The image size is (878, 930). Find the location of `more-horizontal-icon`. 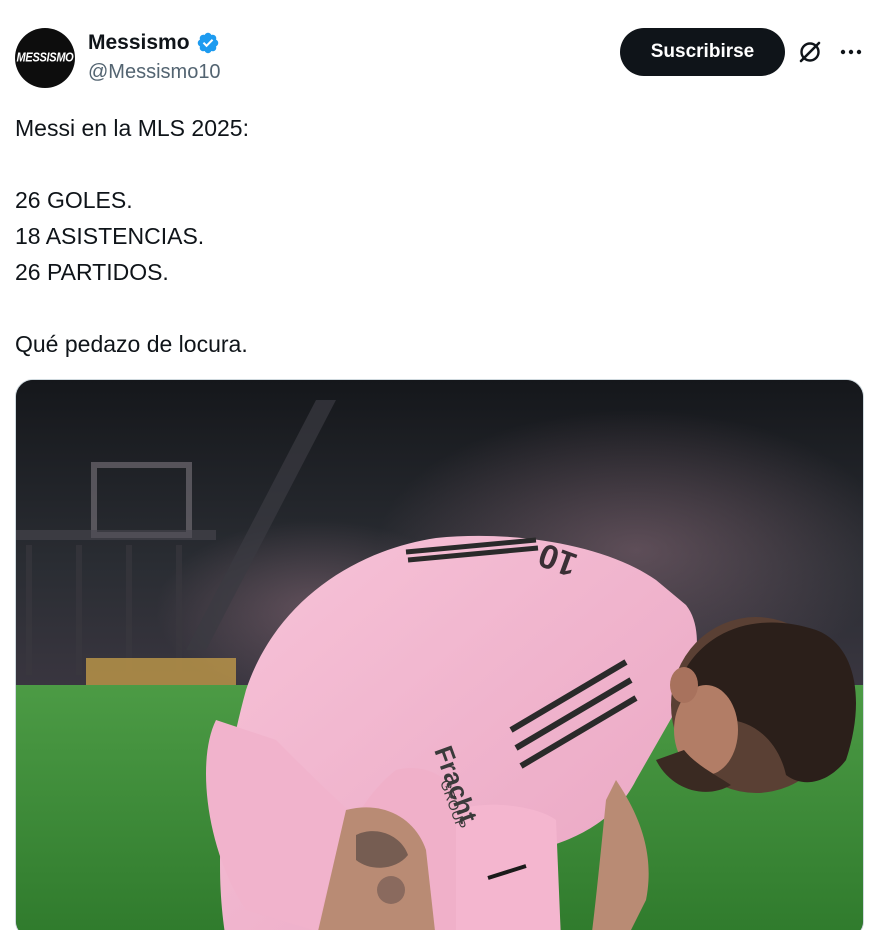

more-horizontal-icon is located at coordinates (851, 52).